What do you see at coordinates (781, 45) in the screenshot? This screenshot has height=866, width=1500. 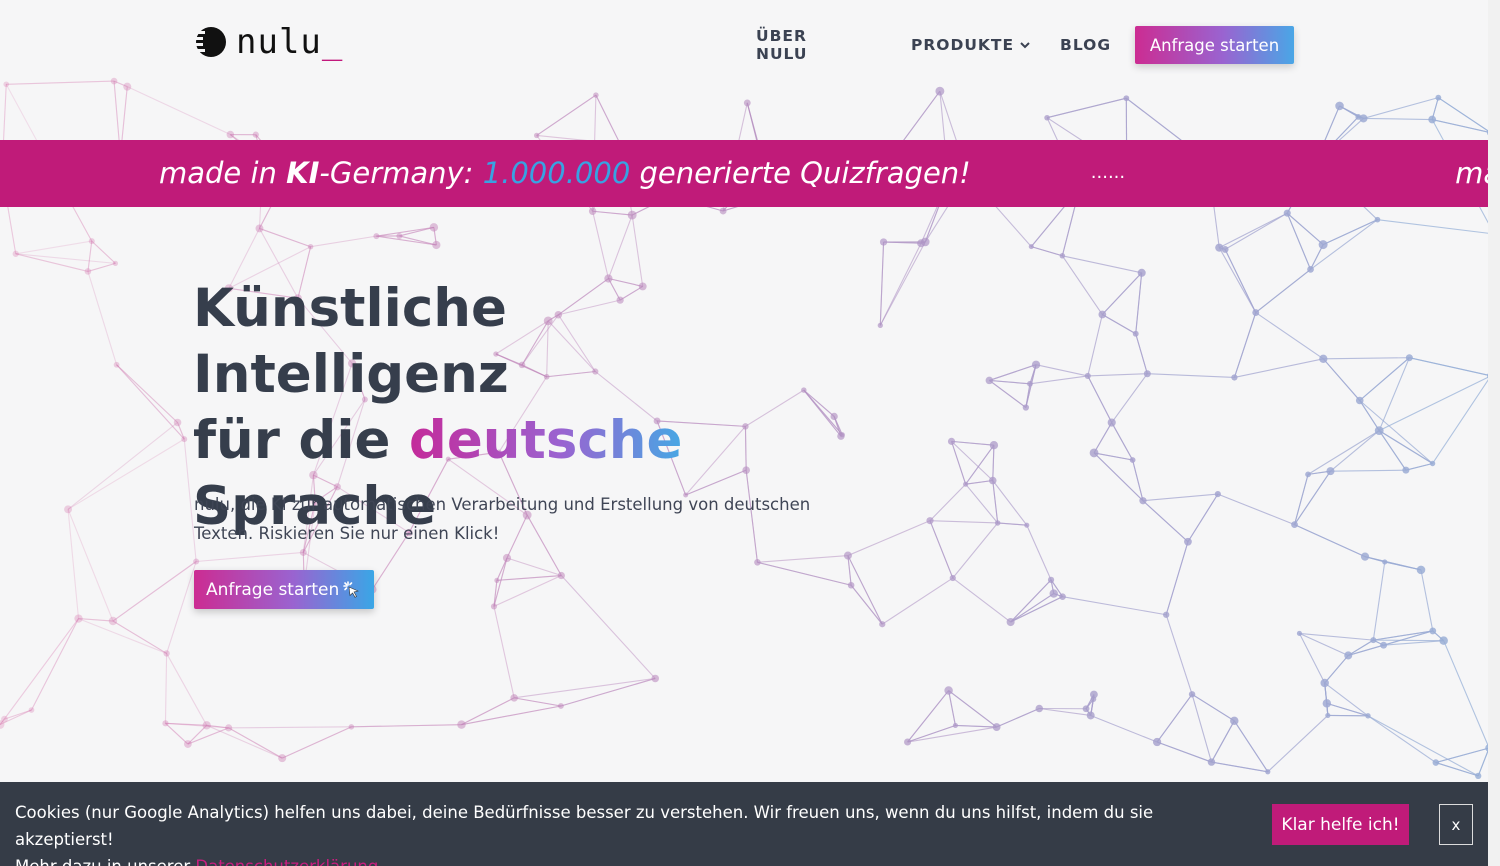 I see `nav-item-ueber-nulu: ÜBER NULU` at bounding box center [781, 45].